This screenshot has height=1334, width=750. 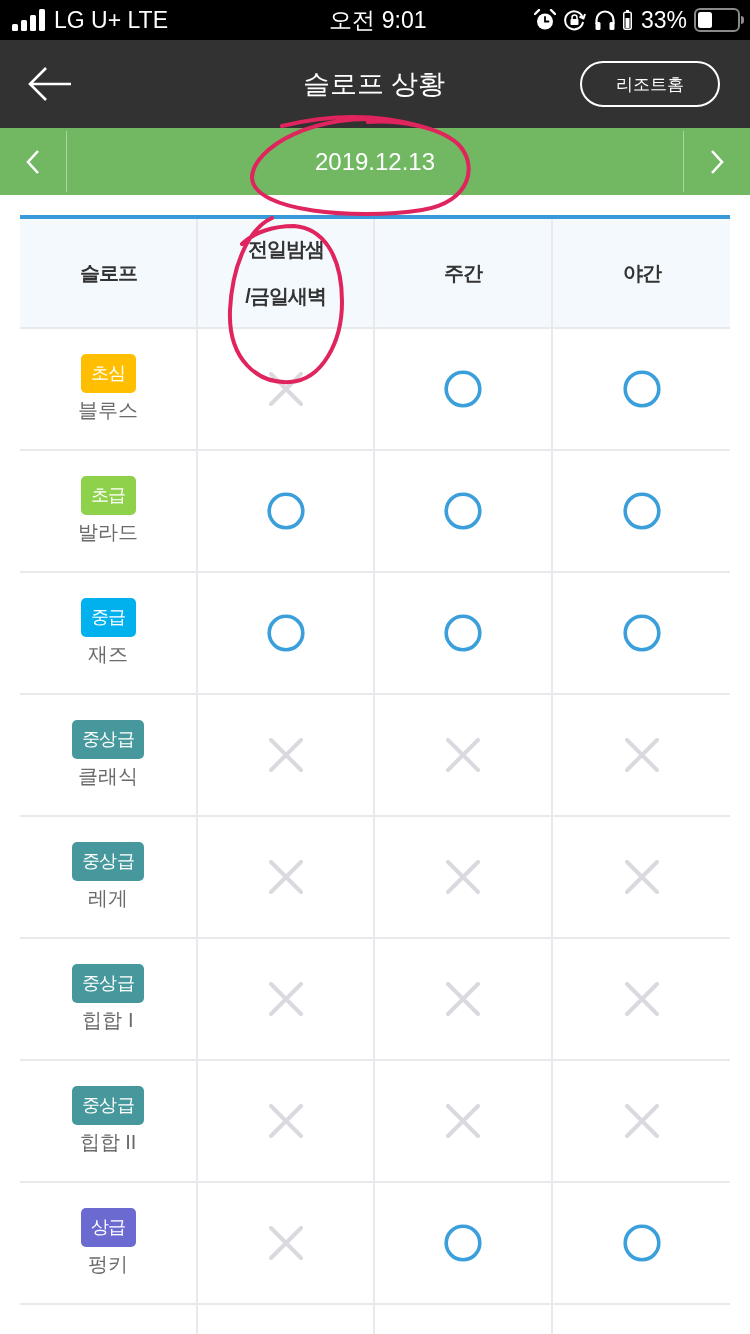 I want to click on grade-tag: 상급, so click(x=108, y=1227).